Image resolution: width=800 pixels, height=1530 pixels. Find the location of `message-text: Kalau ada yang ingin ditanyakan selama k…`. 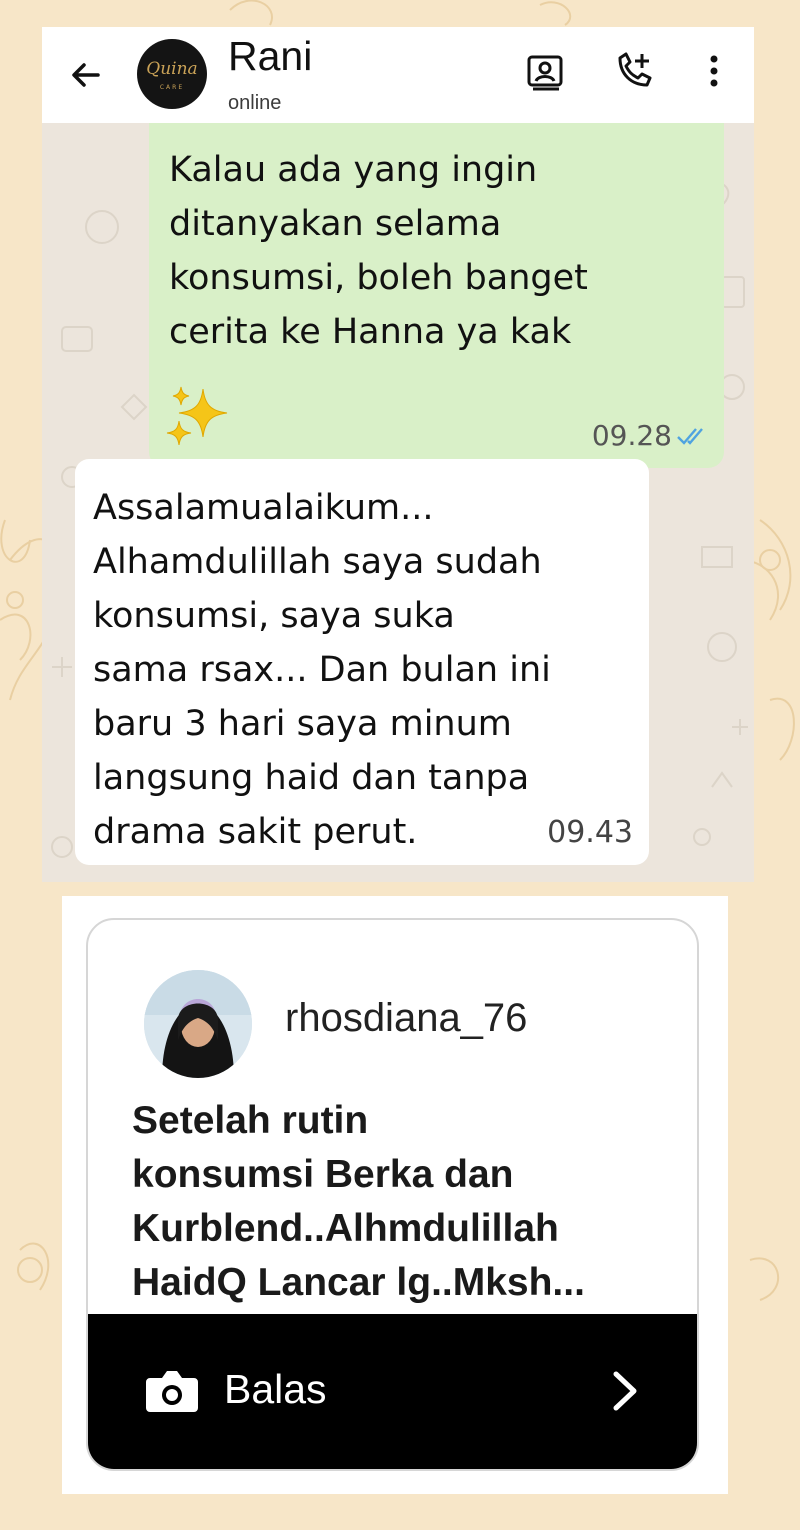

message-text: Kalau ada yang ingin ditanyakan selama k… is located at coordinates (378, 251).